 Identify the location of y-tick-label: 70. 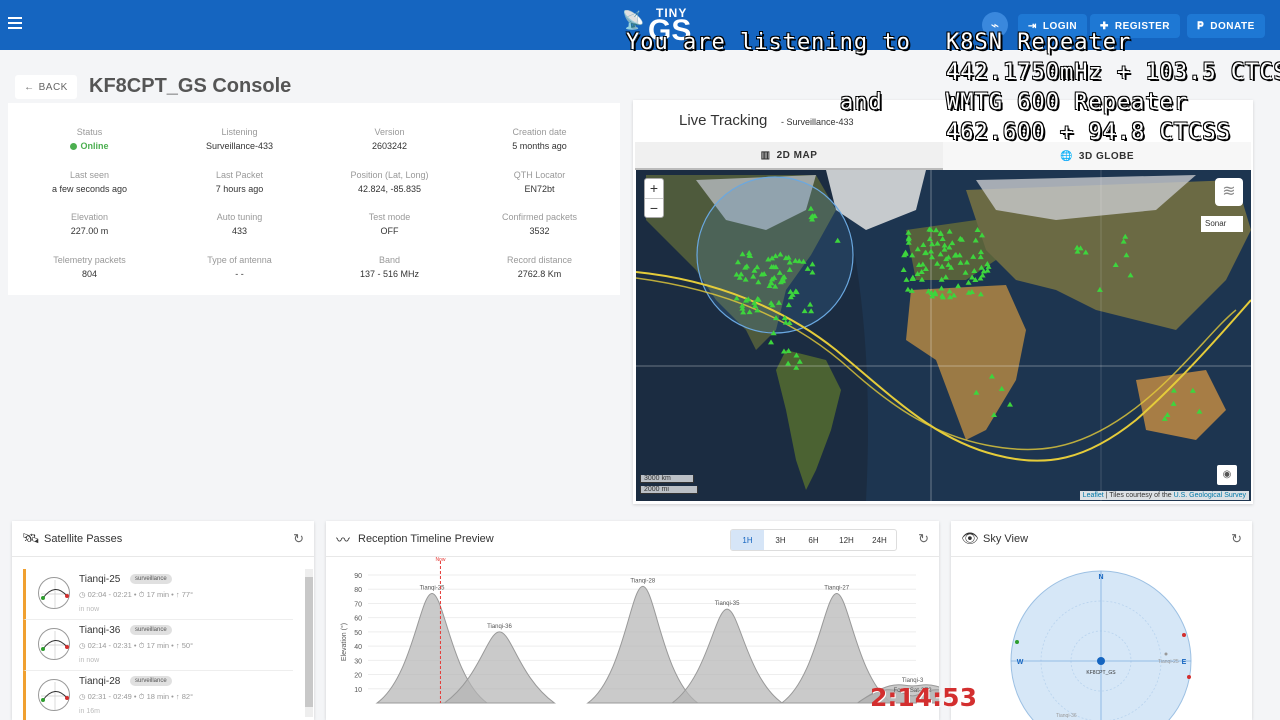
(358, 604).